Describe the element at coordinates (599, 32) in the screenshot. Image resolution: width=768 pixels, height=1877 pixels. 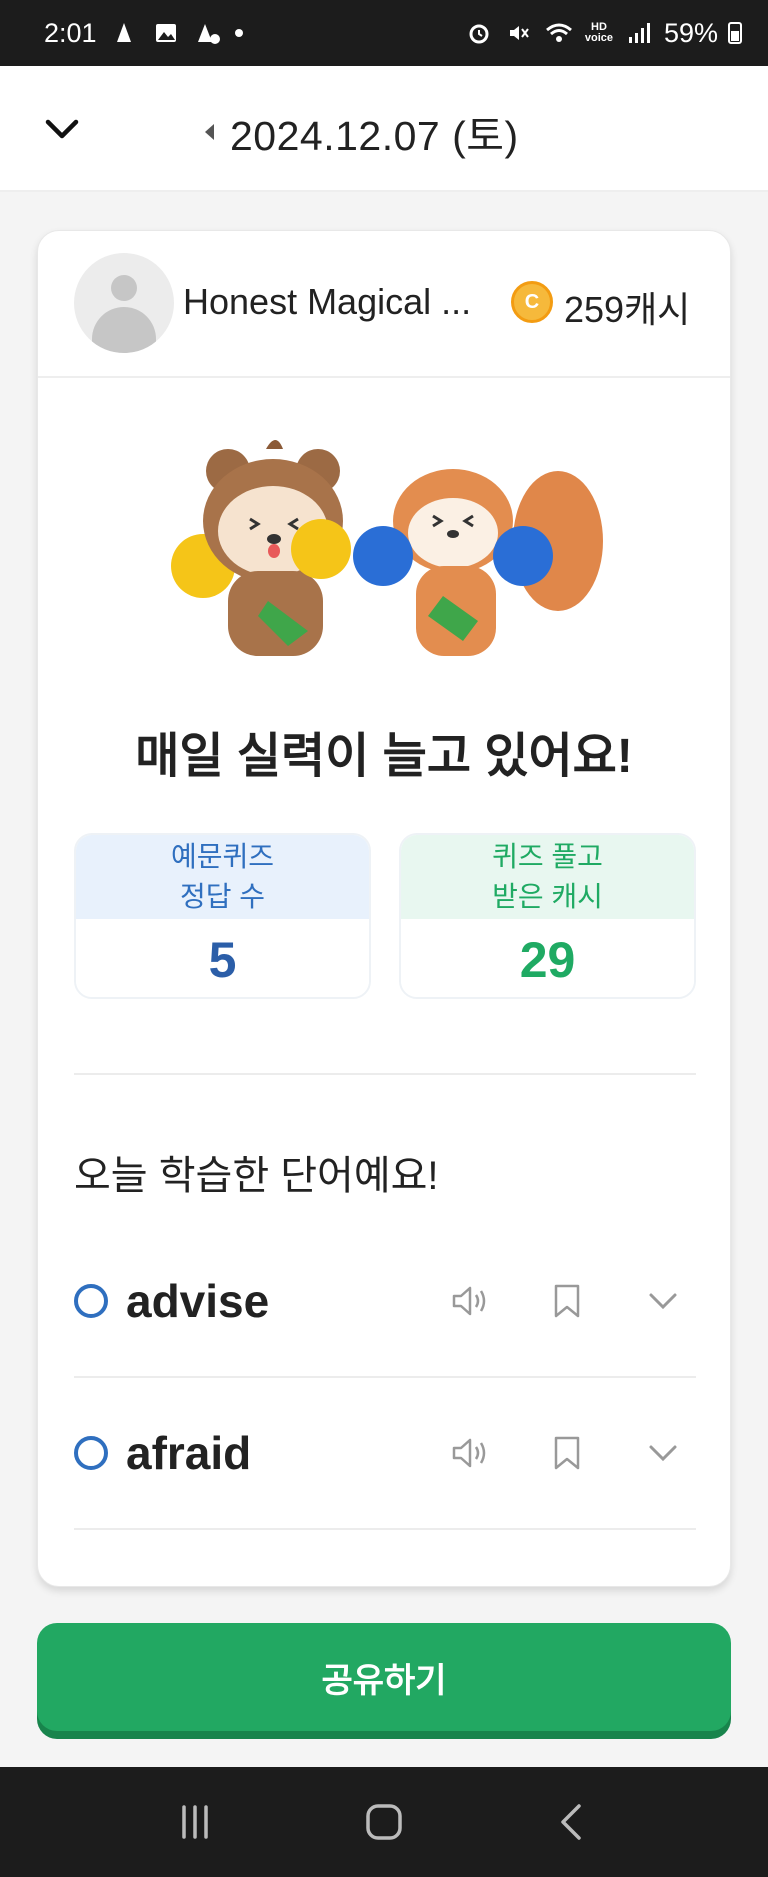
I see `hd-voice-icon: HD voice` at that location.